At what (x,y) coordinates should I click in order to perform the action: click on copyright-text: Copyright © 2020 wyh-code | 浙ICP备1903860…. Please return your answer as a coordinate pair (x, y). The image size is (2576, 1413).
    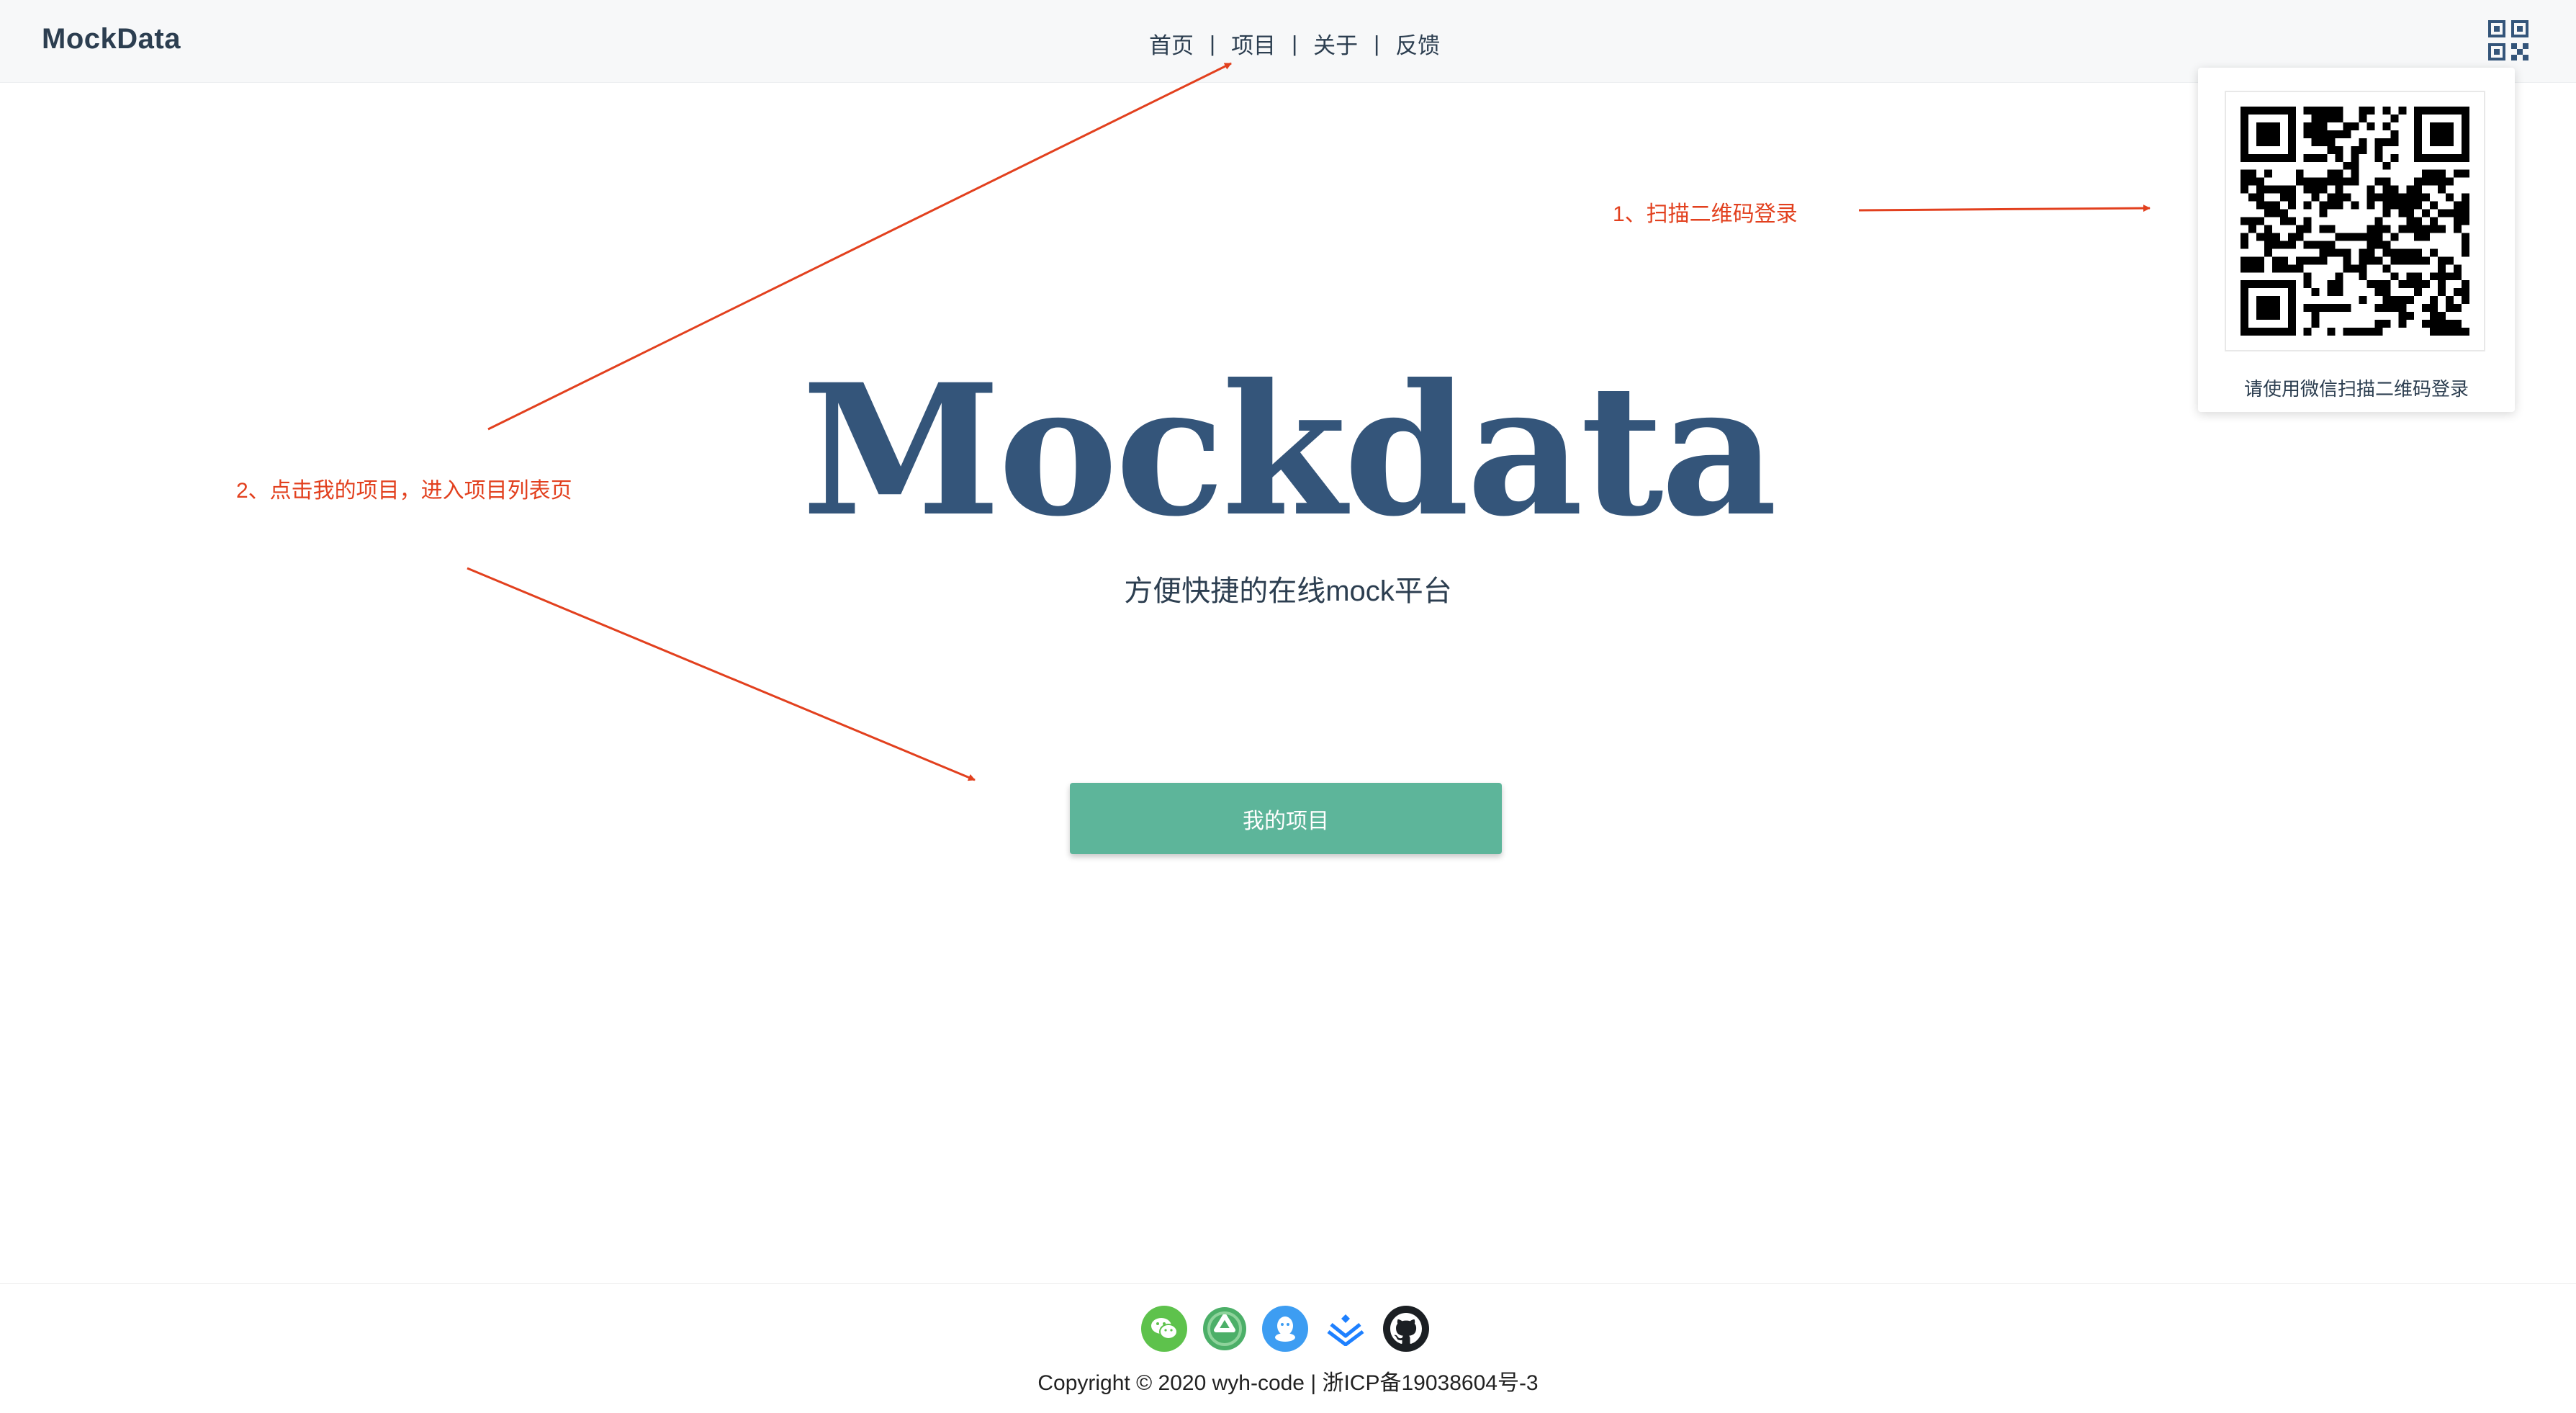
    Looking at the image, I should click on (1288, 1383).